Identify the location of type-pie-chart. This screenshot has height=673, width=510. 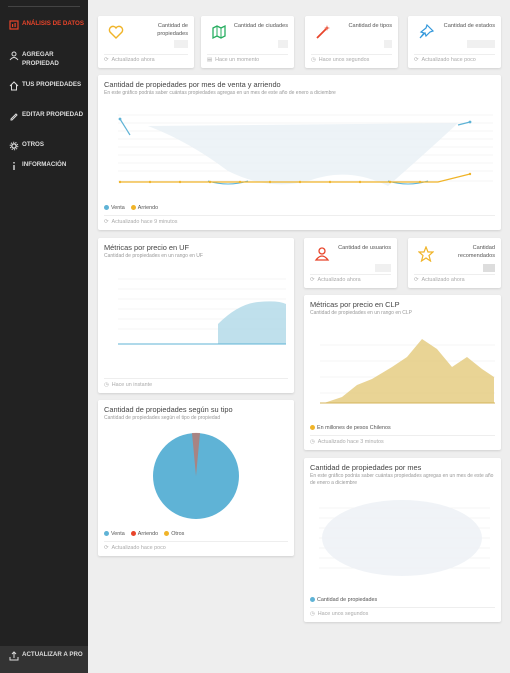
(196, 475).